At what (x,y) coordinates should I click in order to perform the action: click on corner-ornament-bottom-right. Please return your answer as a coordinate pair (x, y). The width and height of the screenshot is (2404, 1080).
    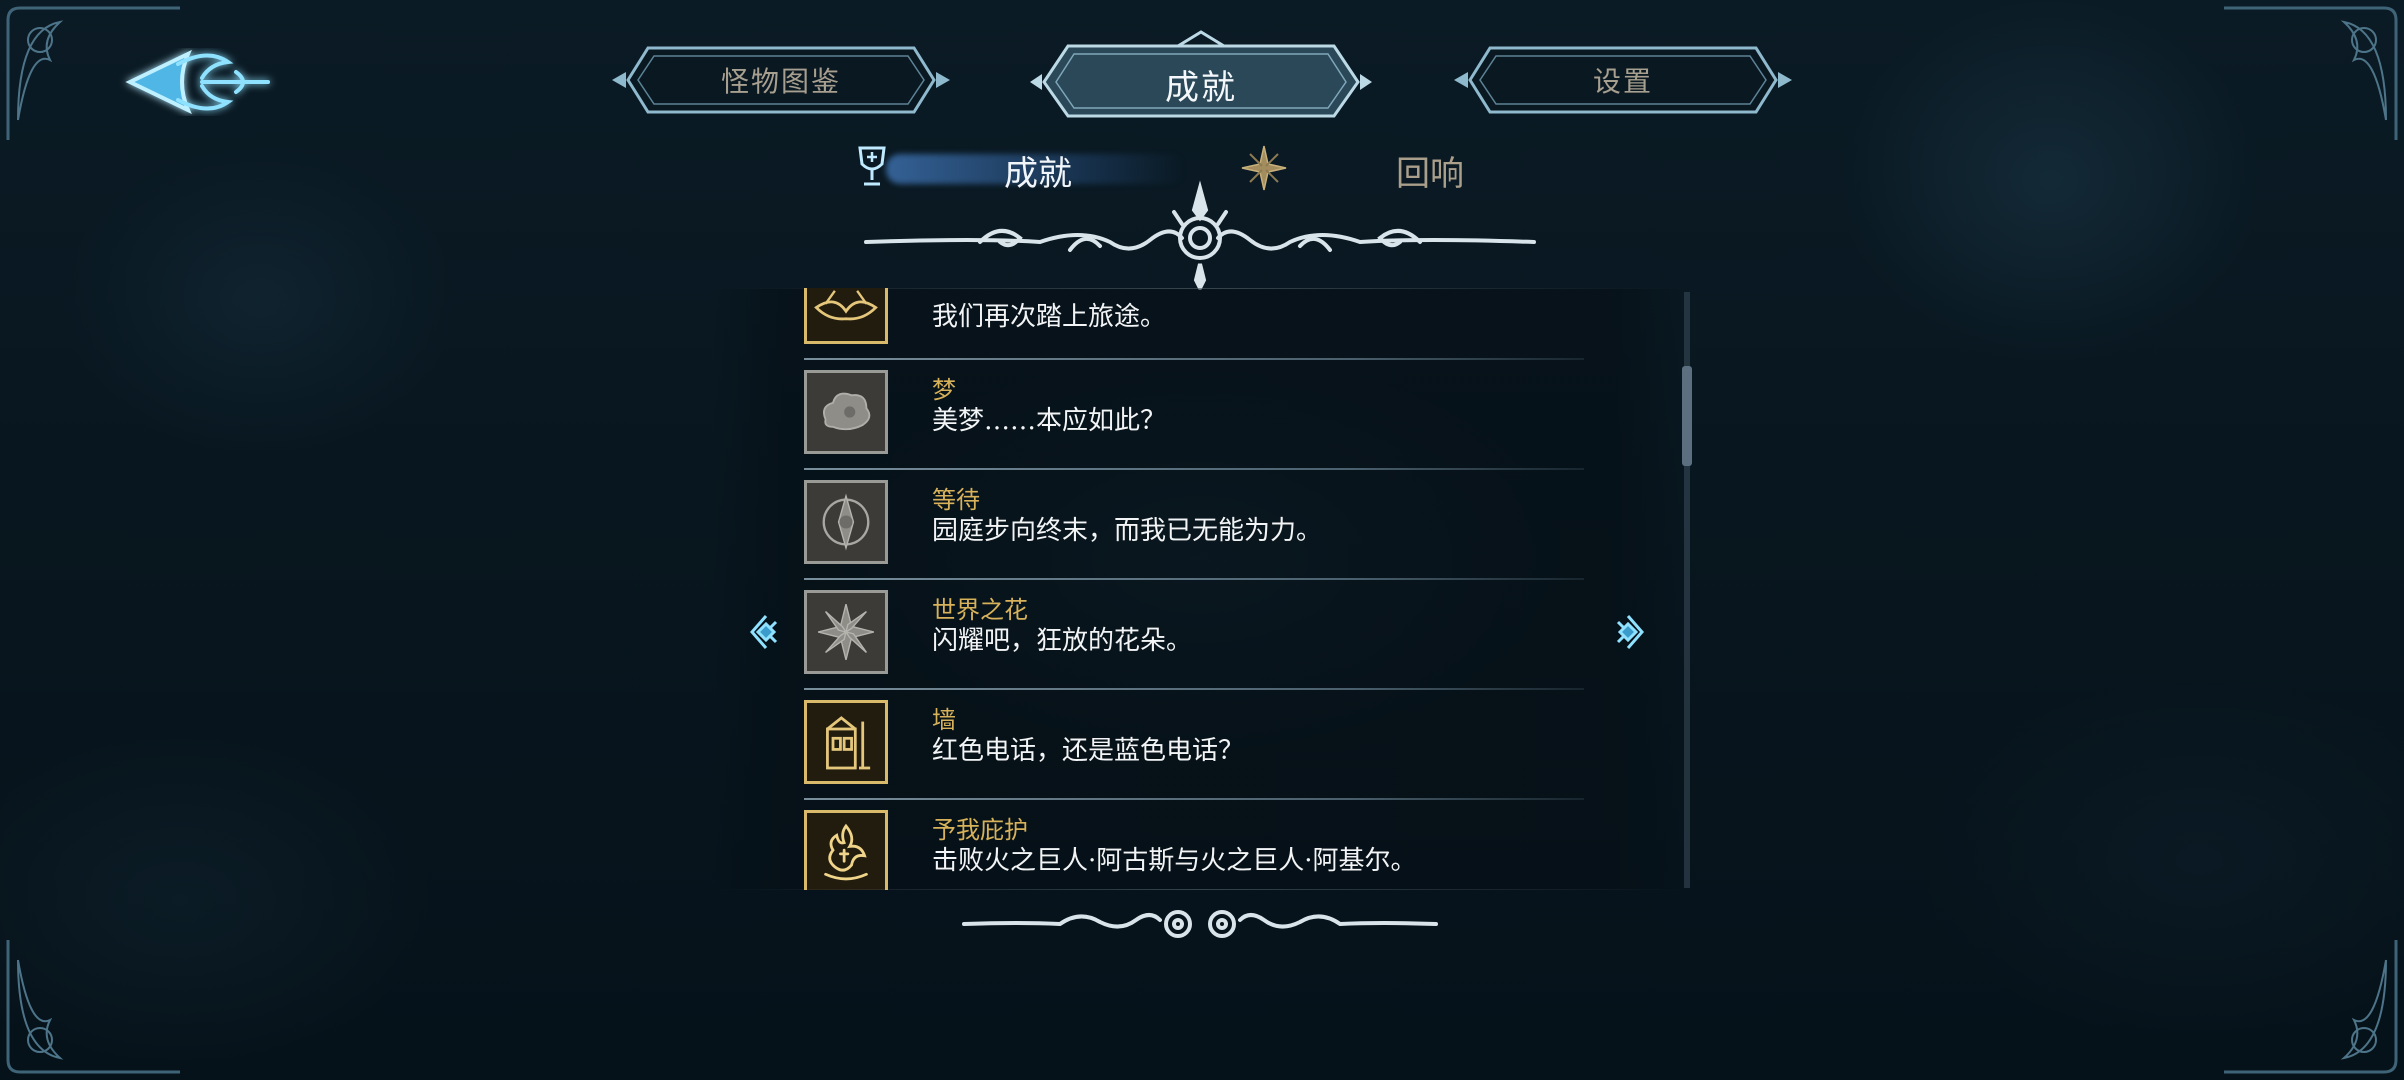
    Looking at the image, I should click on (2309, 1005).